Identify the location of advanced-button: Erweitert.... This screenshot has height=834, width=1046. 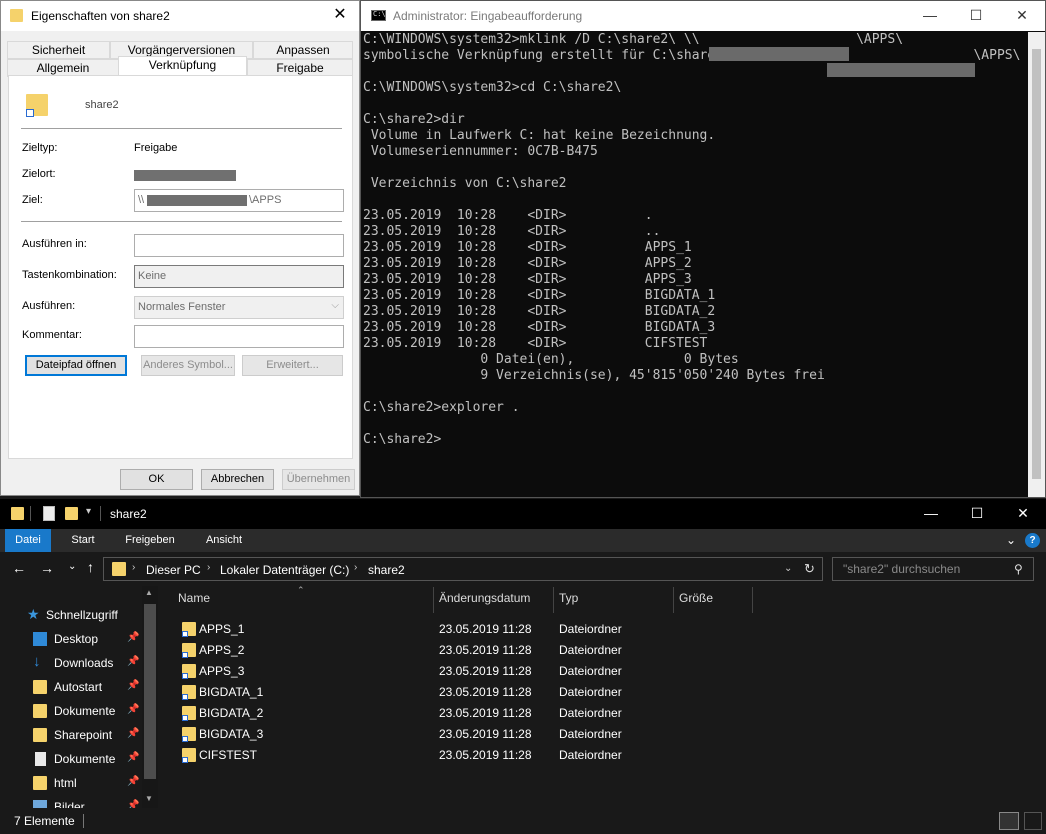
(292, 365).